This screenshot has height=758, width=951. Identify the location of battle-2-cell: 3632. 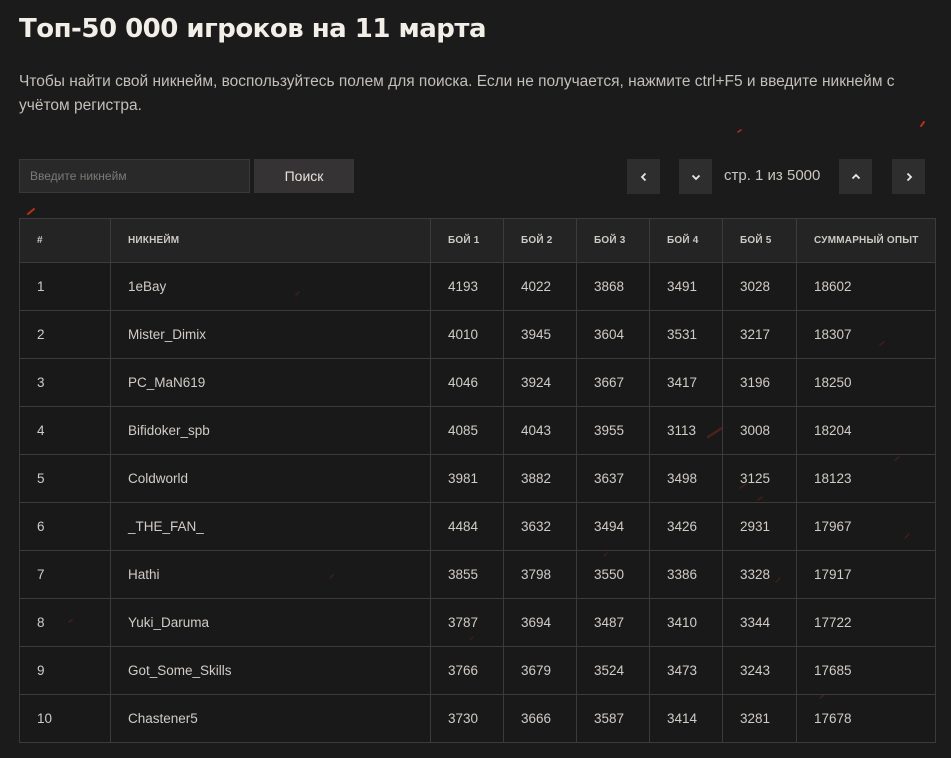
(540, 526).